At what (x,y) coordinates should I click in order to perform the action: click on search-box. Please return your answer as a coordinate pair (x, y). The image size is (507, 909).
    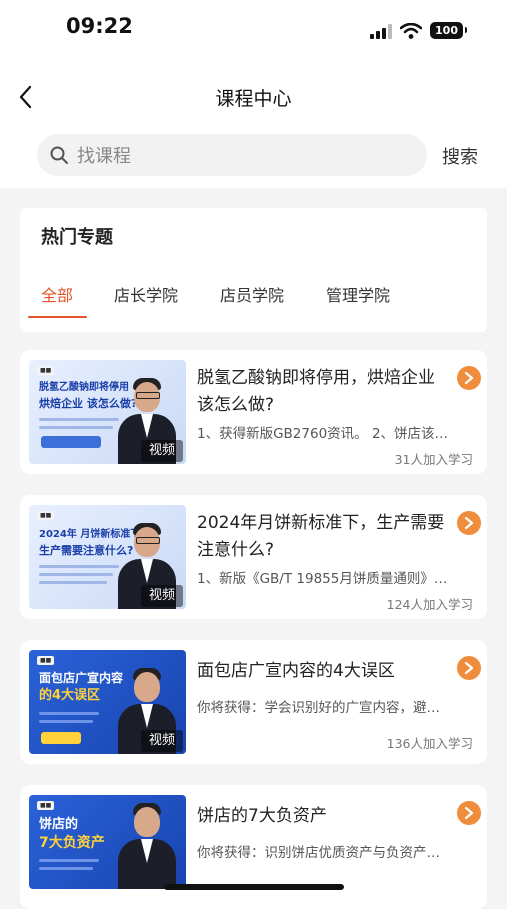
    Looking at the image, I should click on (232, 156).